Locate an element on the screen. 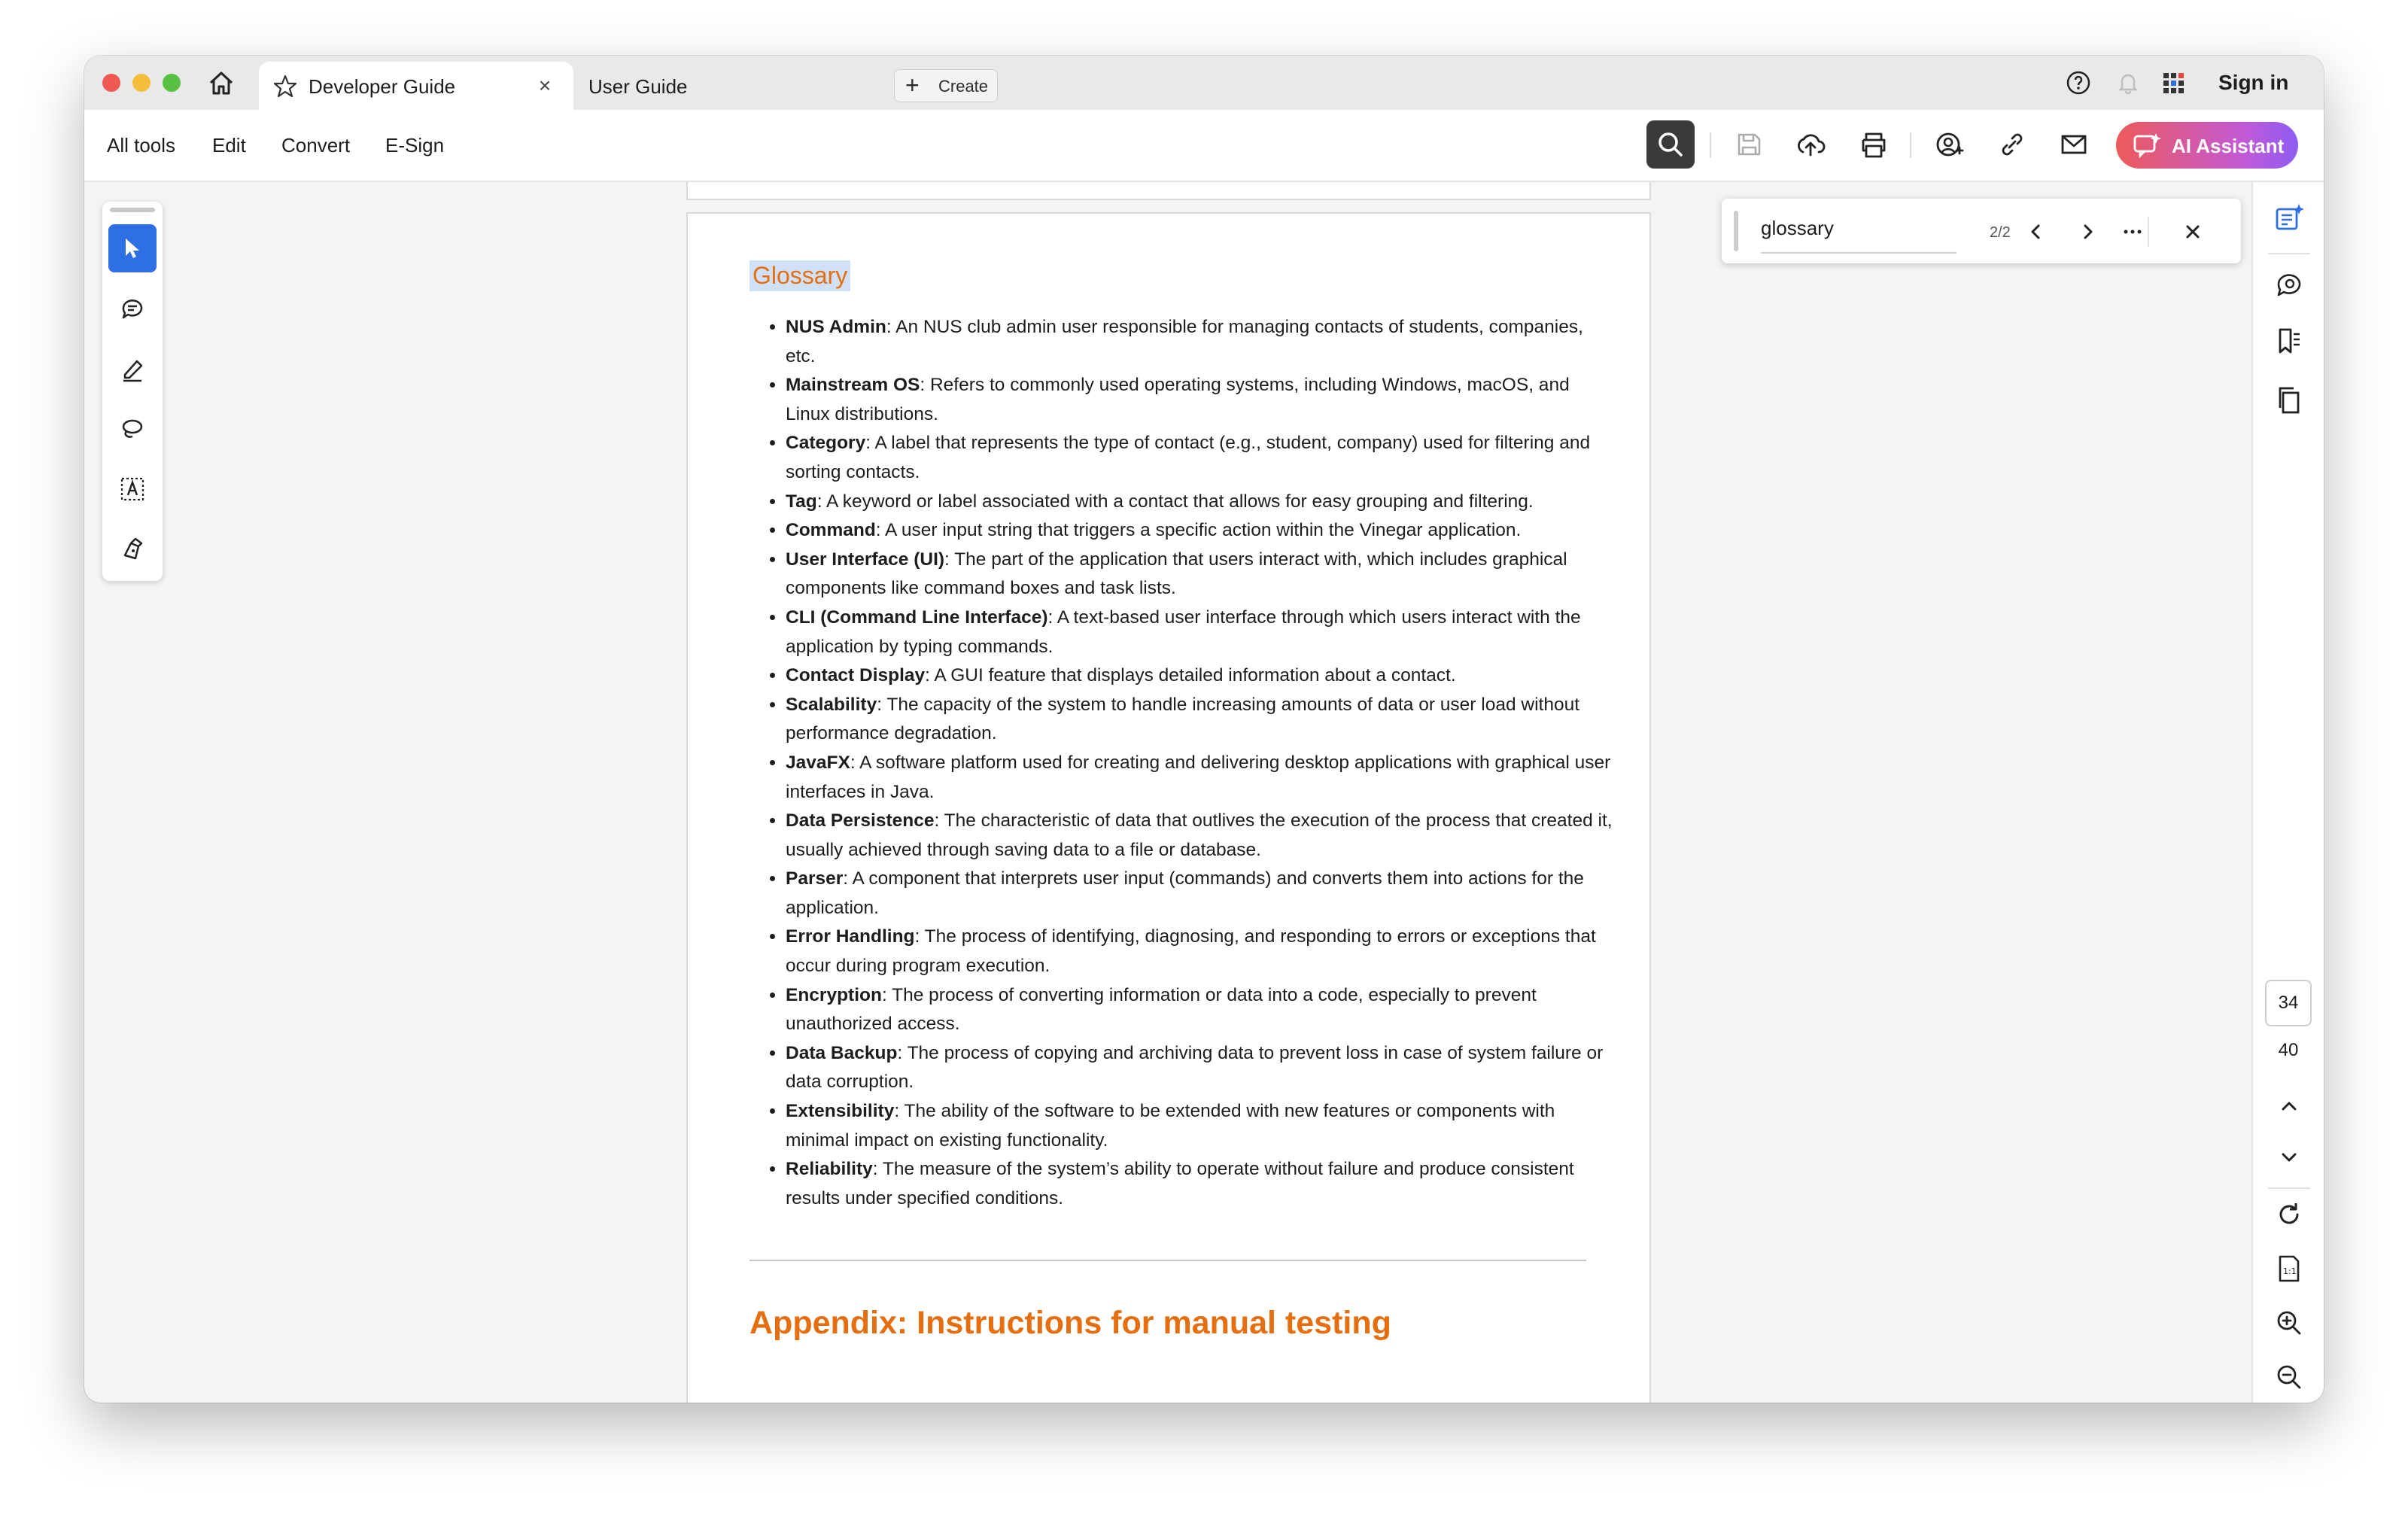 Image resolution: width=2408 pixels, height=1514 pixels. zoom-window-button is located at coordinates (172, 83).